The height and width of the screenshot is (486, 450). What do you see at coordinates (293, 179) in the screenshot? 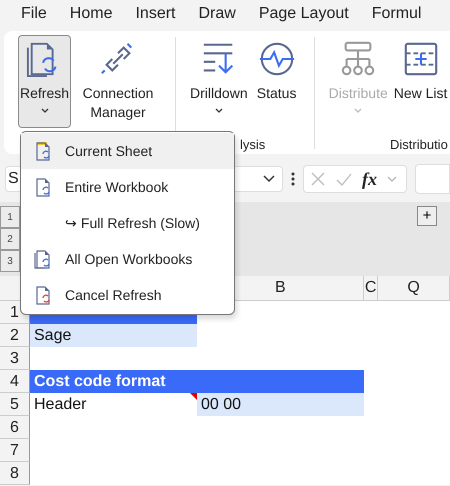
I see `more-icon` at bounding box center [293, 179].